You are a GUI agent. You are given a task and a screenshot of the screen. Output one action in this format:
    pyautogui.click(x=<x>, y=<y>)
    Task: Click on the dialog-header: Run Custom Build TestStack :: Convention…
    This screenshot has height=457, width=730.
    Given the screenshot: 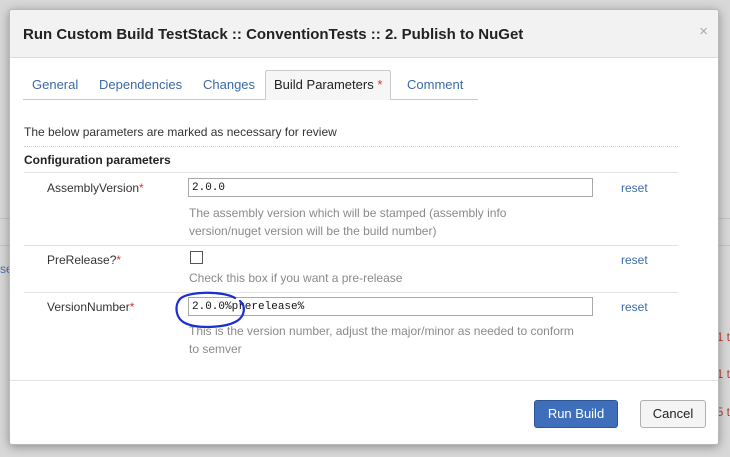 What is the action you would take?
    pyautogui.click(x=364, y=34)
    